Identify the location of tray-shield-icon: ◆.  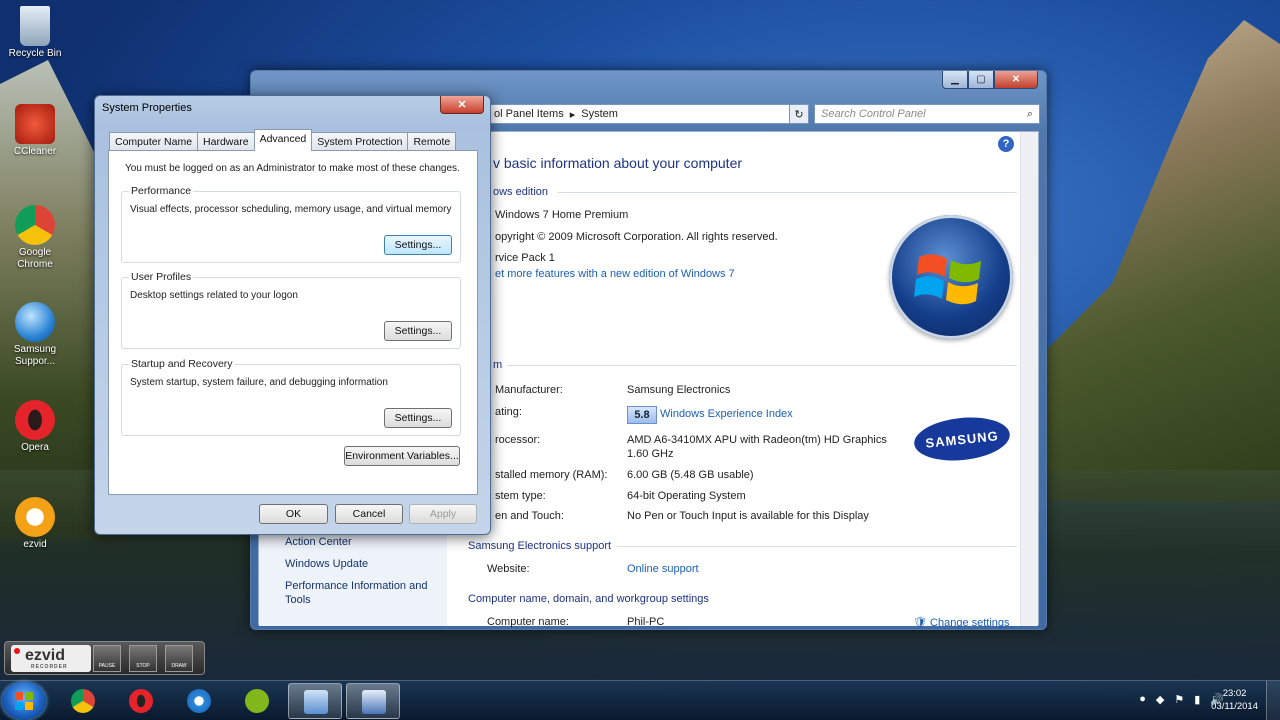
(1160, 699).